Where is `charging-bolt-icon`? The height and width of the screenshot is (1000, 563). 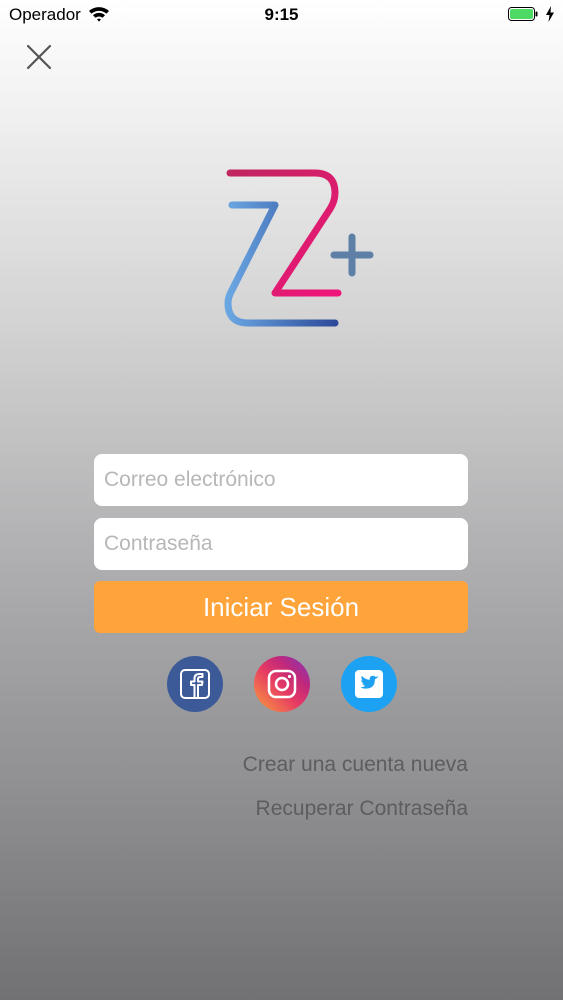 charging-bolt-icon is located at coordinates (550, 14).